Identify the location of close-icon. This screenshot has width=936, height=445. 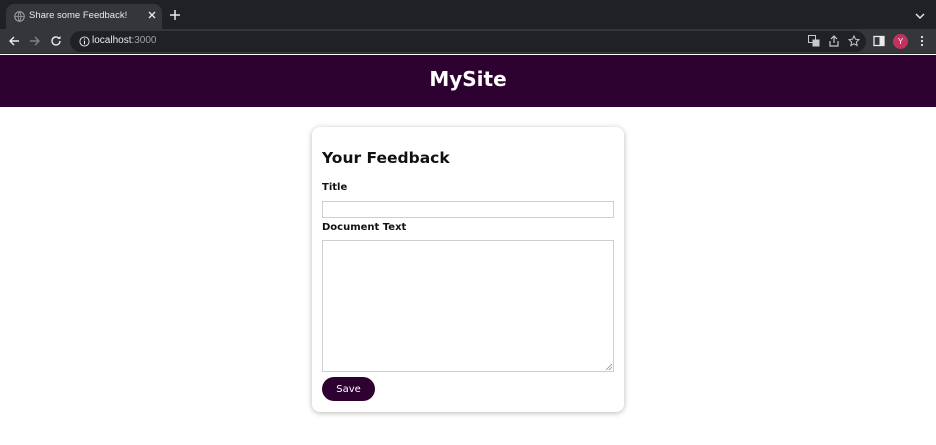
(152, 15).